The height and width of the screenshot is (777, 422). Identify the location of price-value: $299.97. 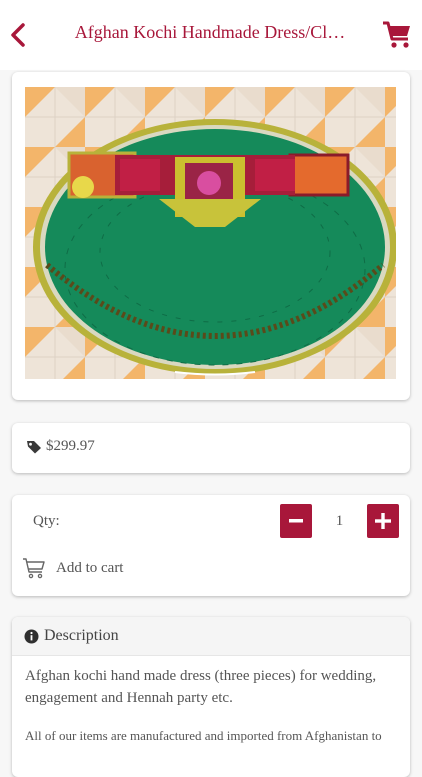
(70, 446).